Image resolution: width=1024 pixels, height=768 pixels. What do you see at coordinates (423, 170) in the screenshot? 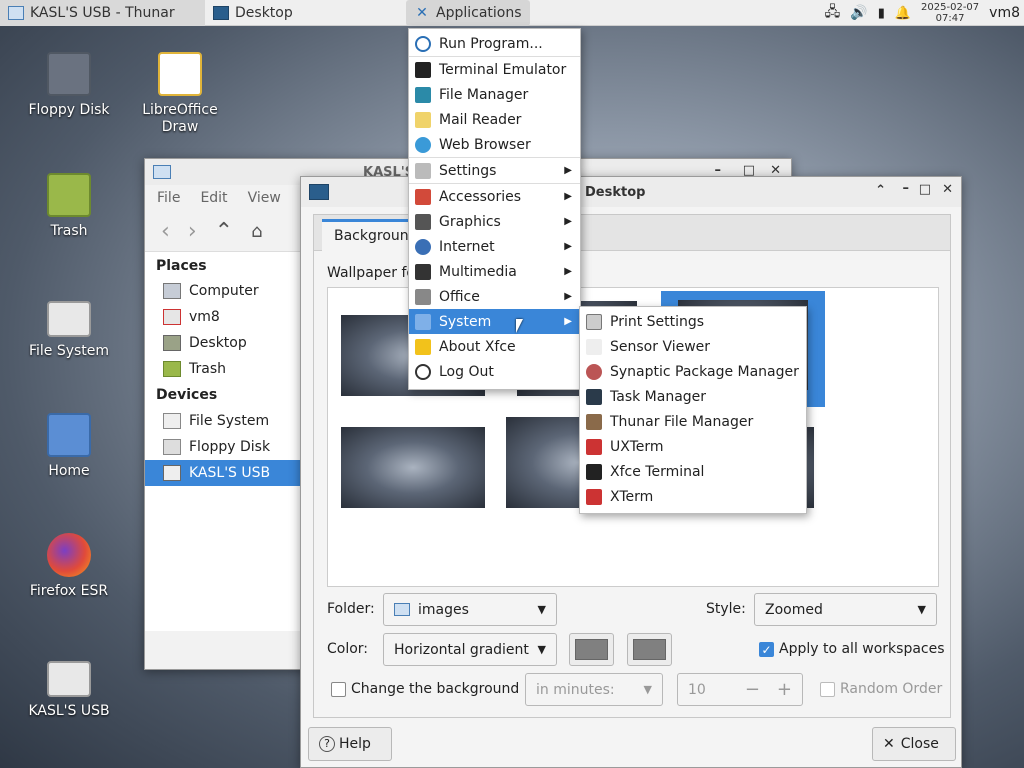
I see `settings-icon` at bounding box center [423, 170].